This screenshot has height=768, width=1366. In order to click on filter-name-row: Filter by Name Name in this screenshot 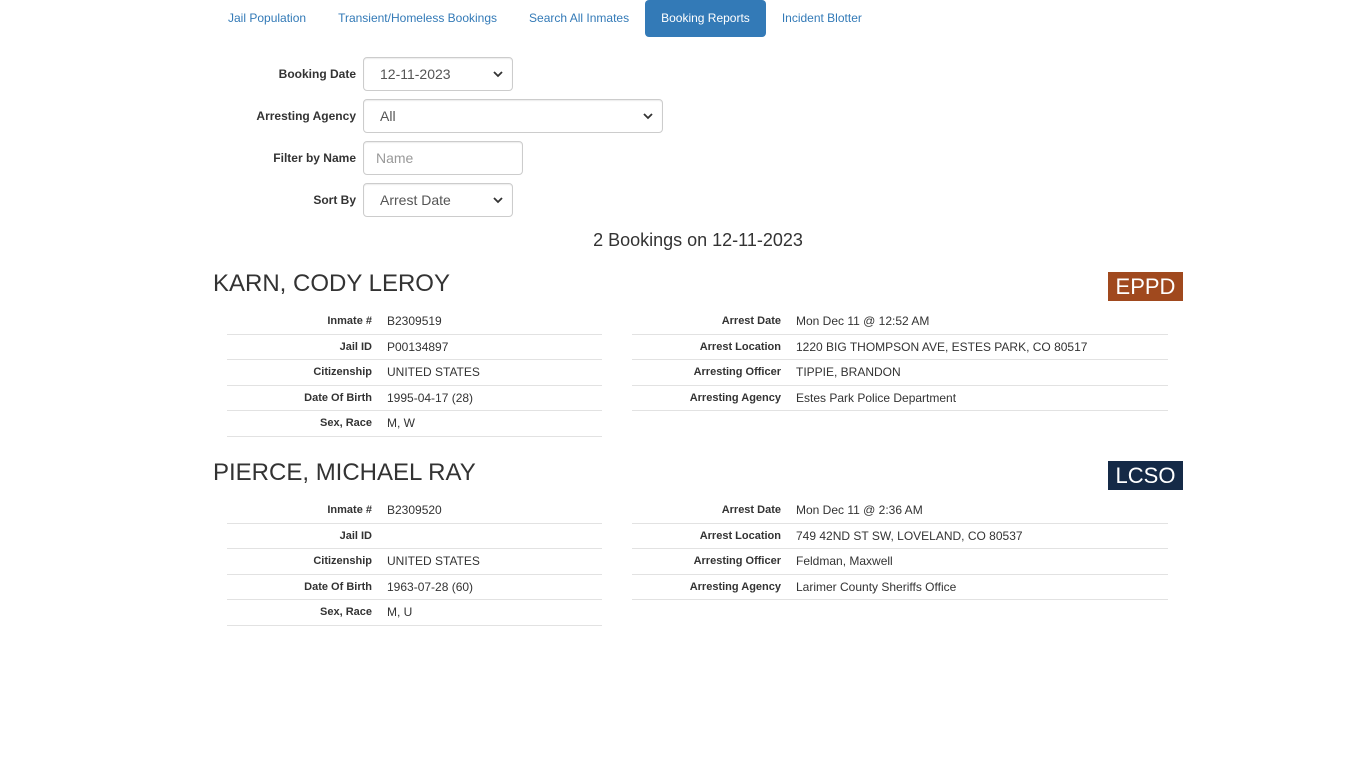, I will do `click(361, 158)`.